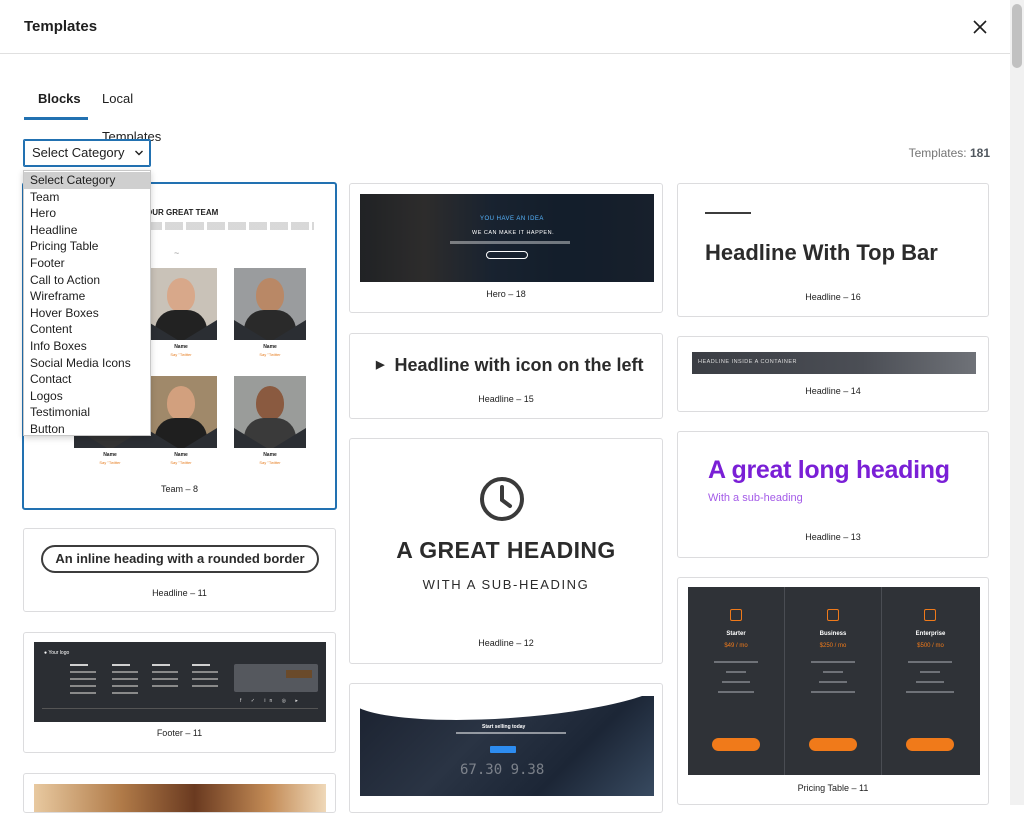 The width and height of the screenshot is (1024, 813). Describe the element at coordinates (182, 212) in the screenshot. I see `team-preview-heading: OUR GREAT TEAM` at that location.